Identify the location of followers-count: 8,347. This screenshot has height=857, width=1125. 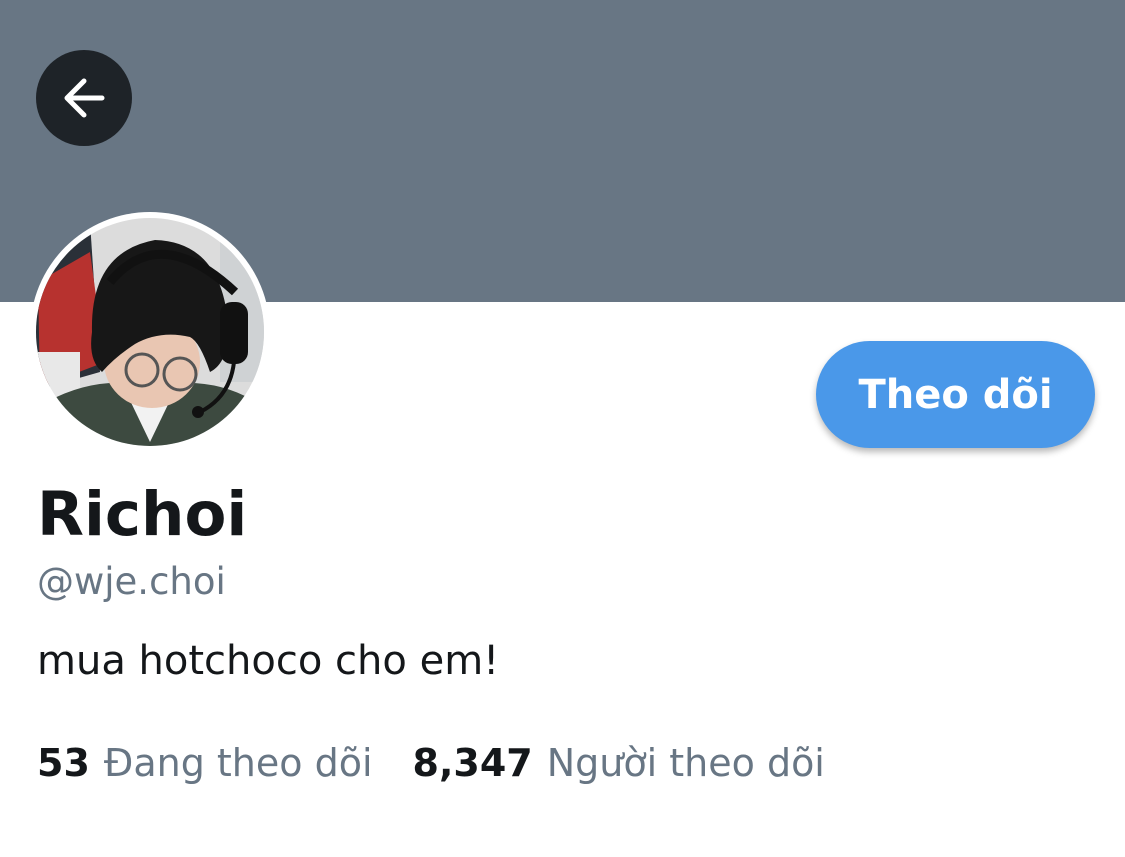
(472, 763).